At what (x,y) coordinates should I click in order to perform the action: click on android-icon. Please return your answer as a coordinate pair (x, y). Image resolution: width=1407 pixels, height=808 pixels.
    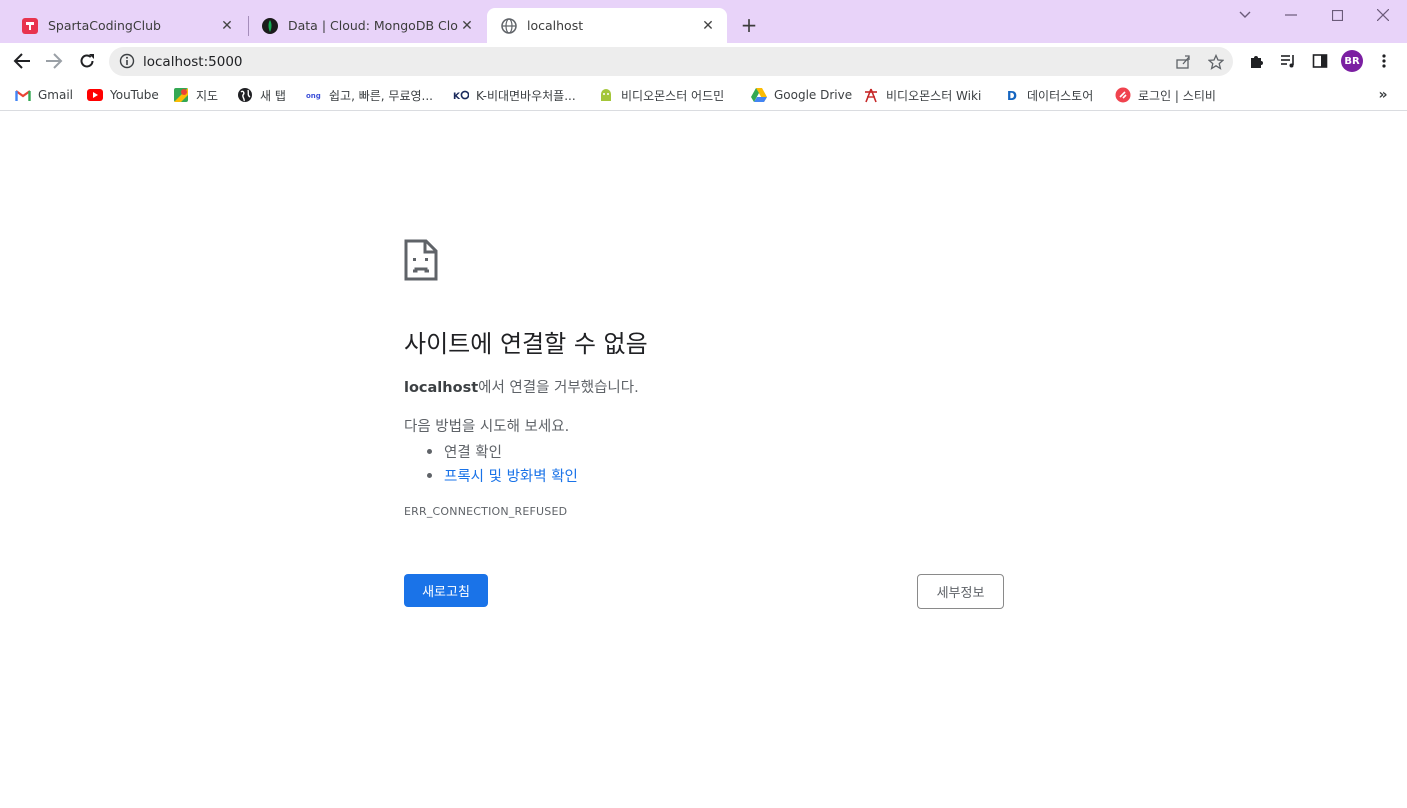
    Looking at the image, I should click on (606, 95).